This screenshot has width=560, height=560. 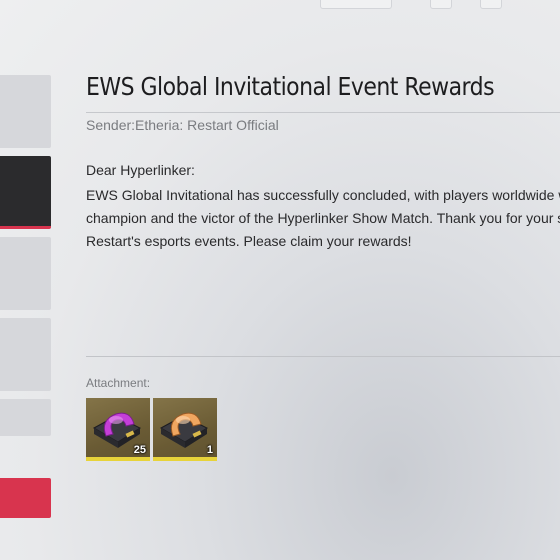 I want to click on mail-list-sidebar, so click(x=26, y=280).